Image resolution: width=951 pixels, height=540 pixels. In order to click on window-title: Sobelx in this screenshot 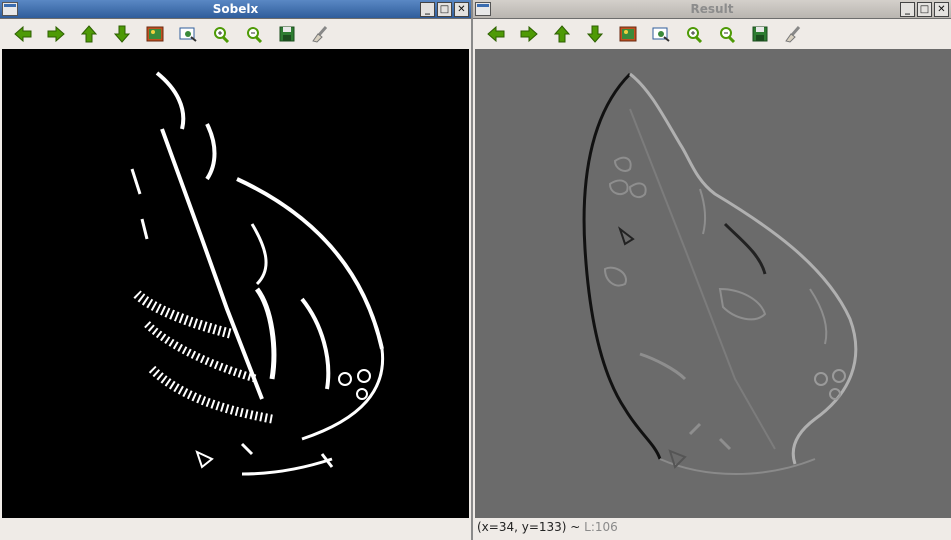, I will do `click(235, 9)`.